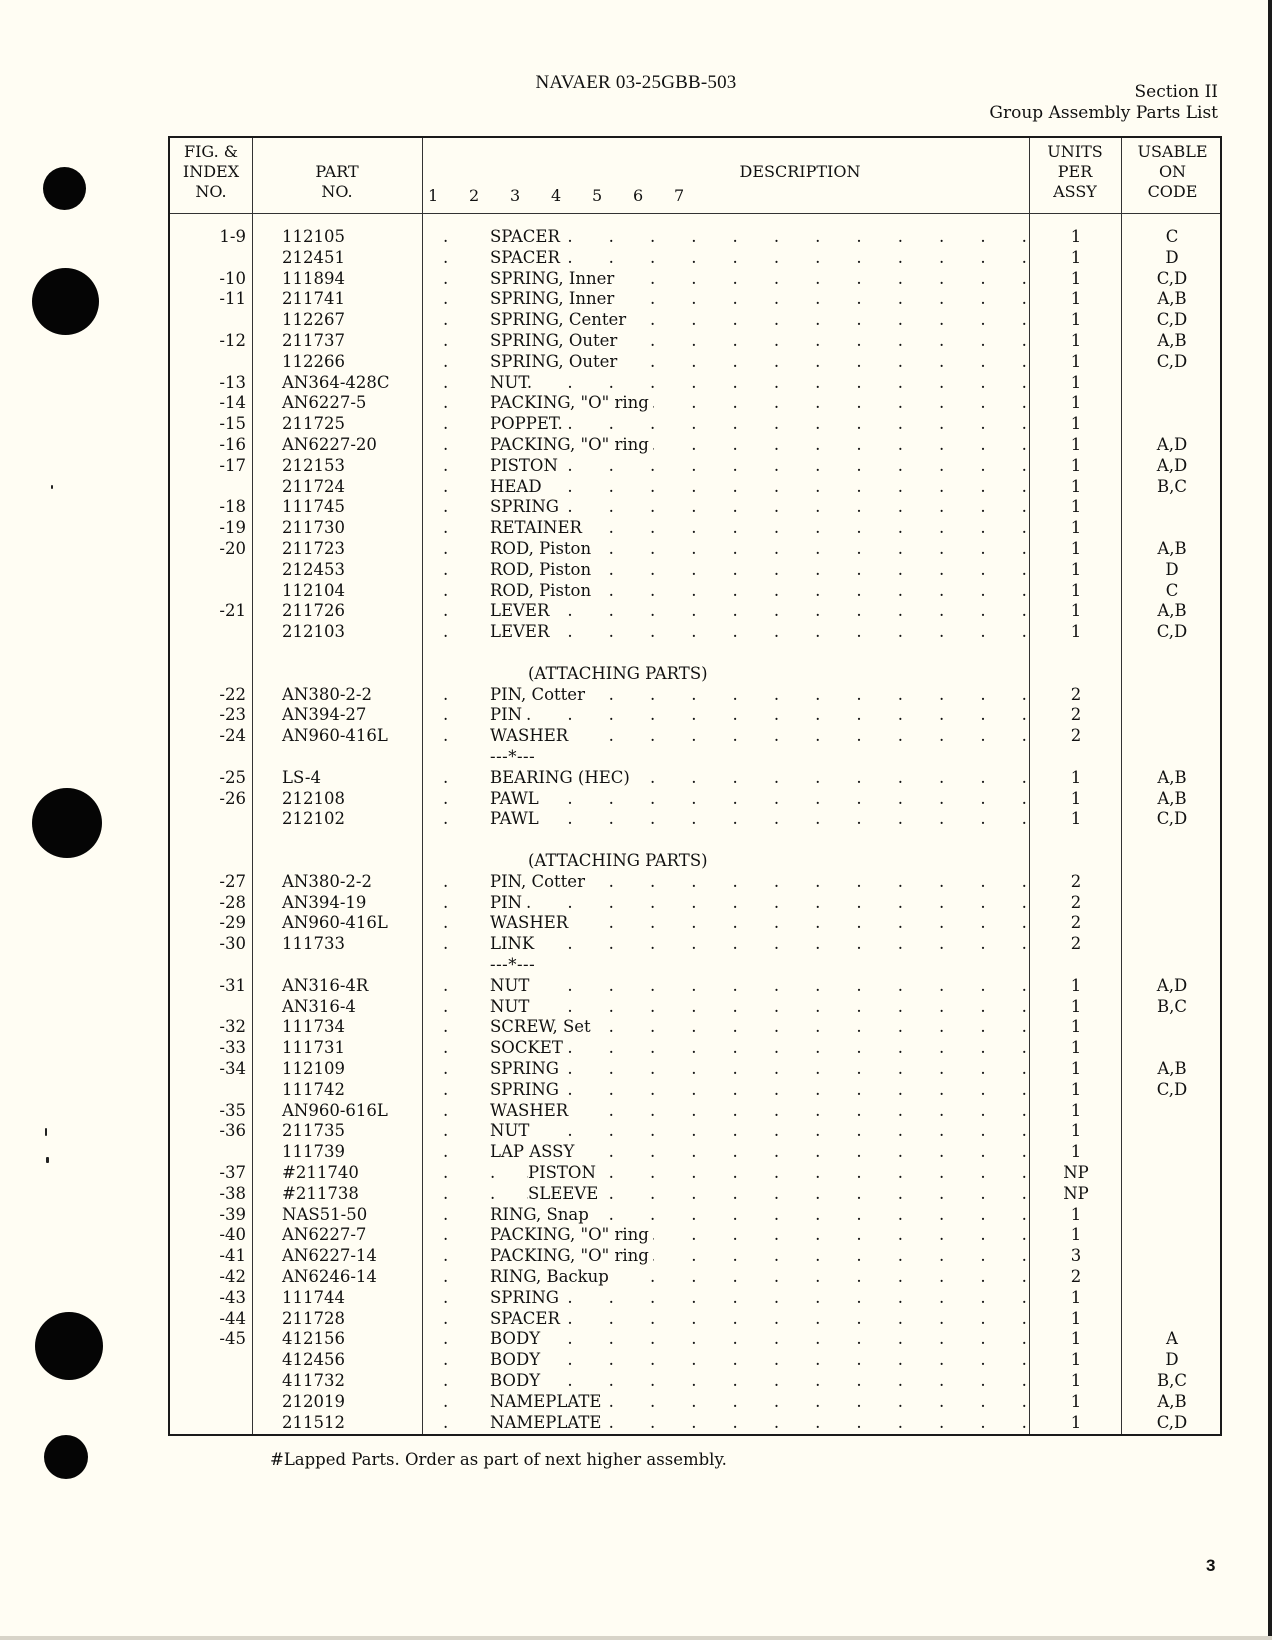  What do you see at coordinates (313, 486) in the screenshot?
I see `part-number: 211724` at bounding box center [313, 486].